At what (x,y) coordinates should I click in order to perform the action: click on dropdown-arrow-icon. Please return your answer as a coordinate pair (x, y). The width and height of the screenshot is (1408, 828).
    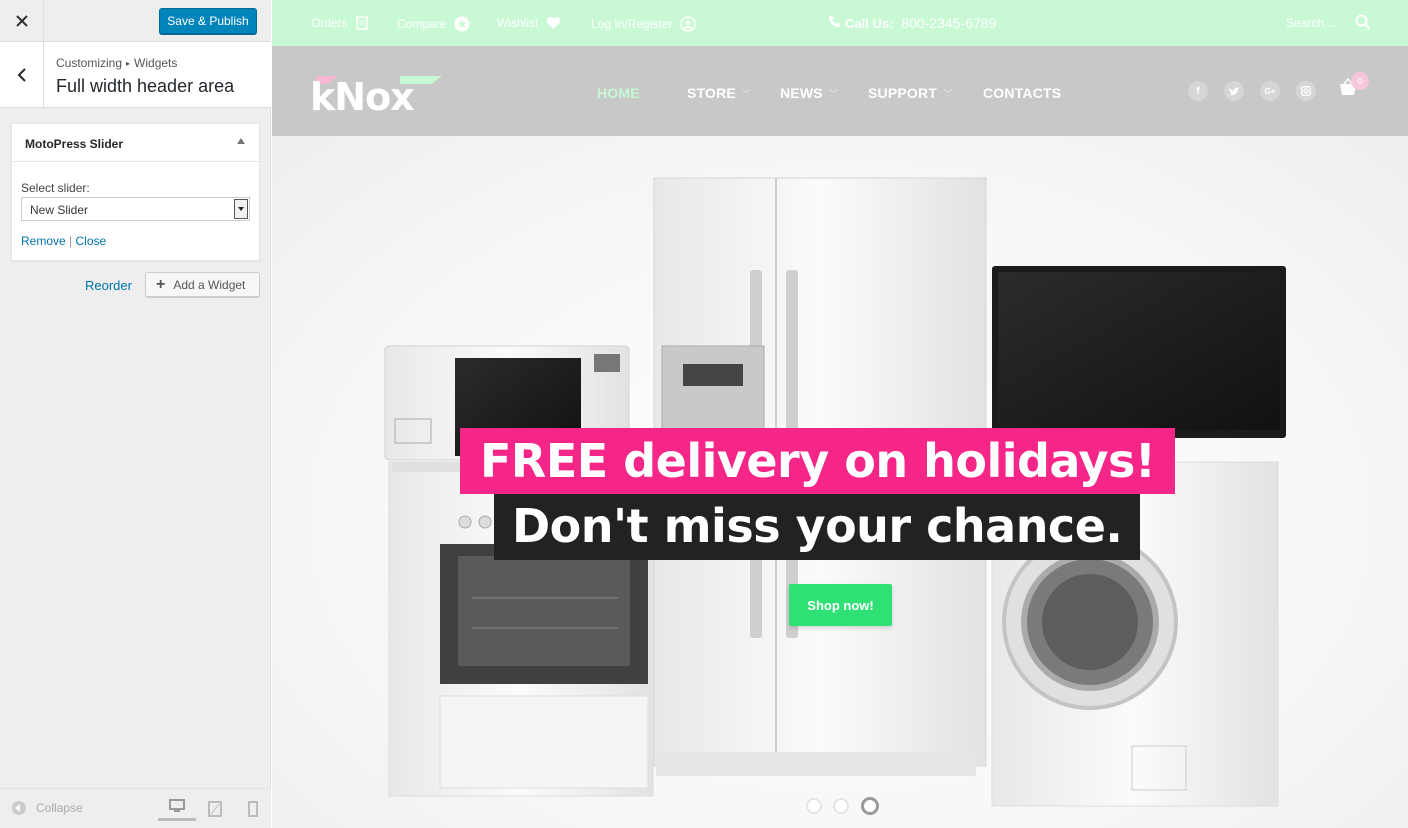
    Looking at the image, I should click on (241, 209).